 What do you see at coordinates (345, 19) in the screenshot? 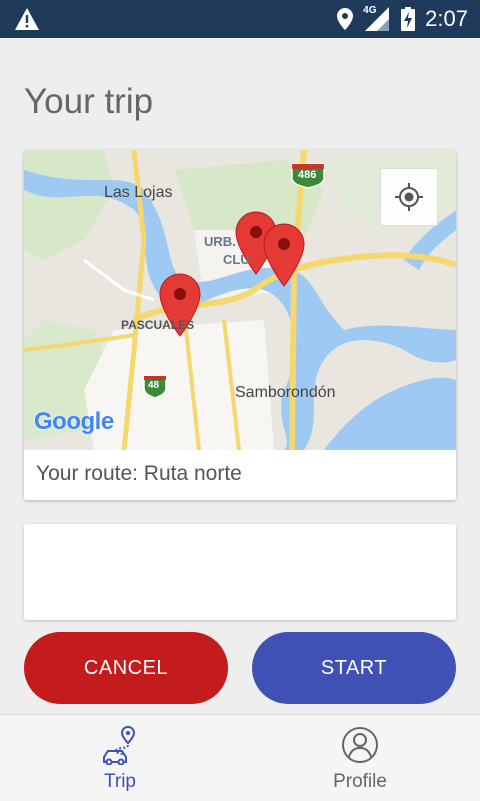
I see `location-icon` at bounding box center [345, 19].